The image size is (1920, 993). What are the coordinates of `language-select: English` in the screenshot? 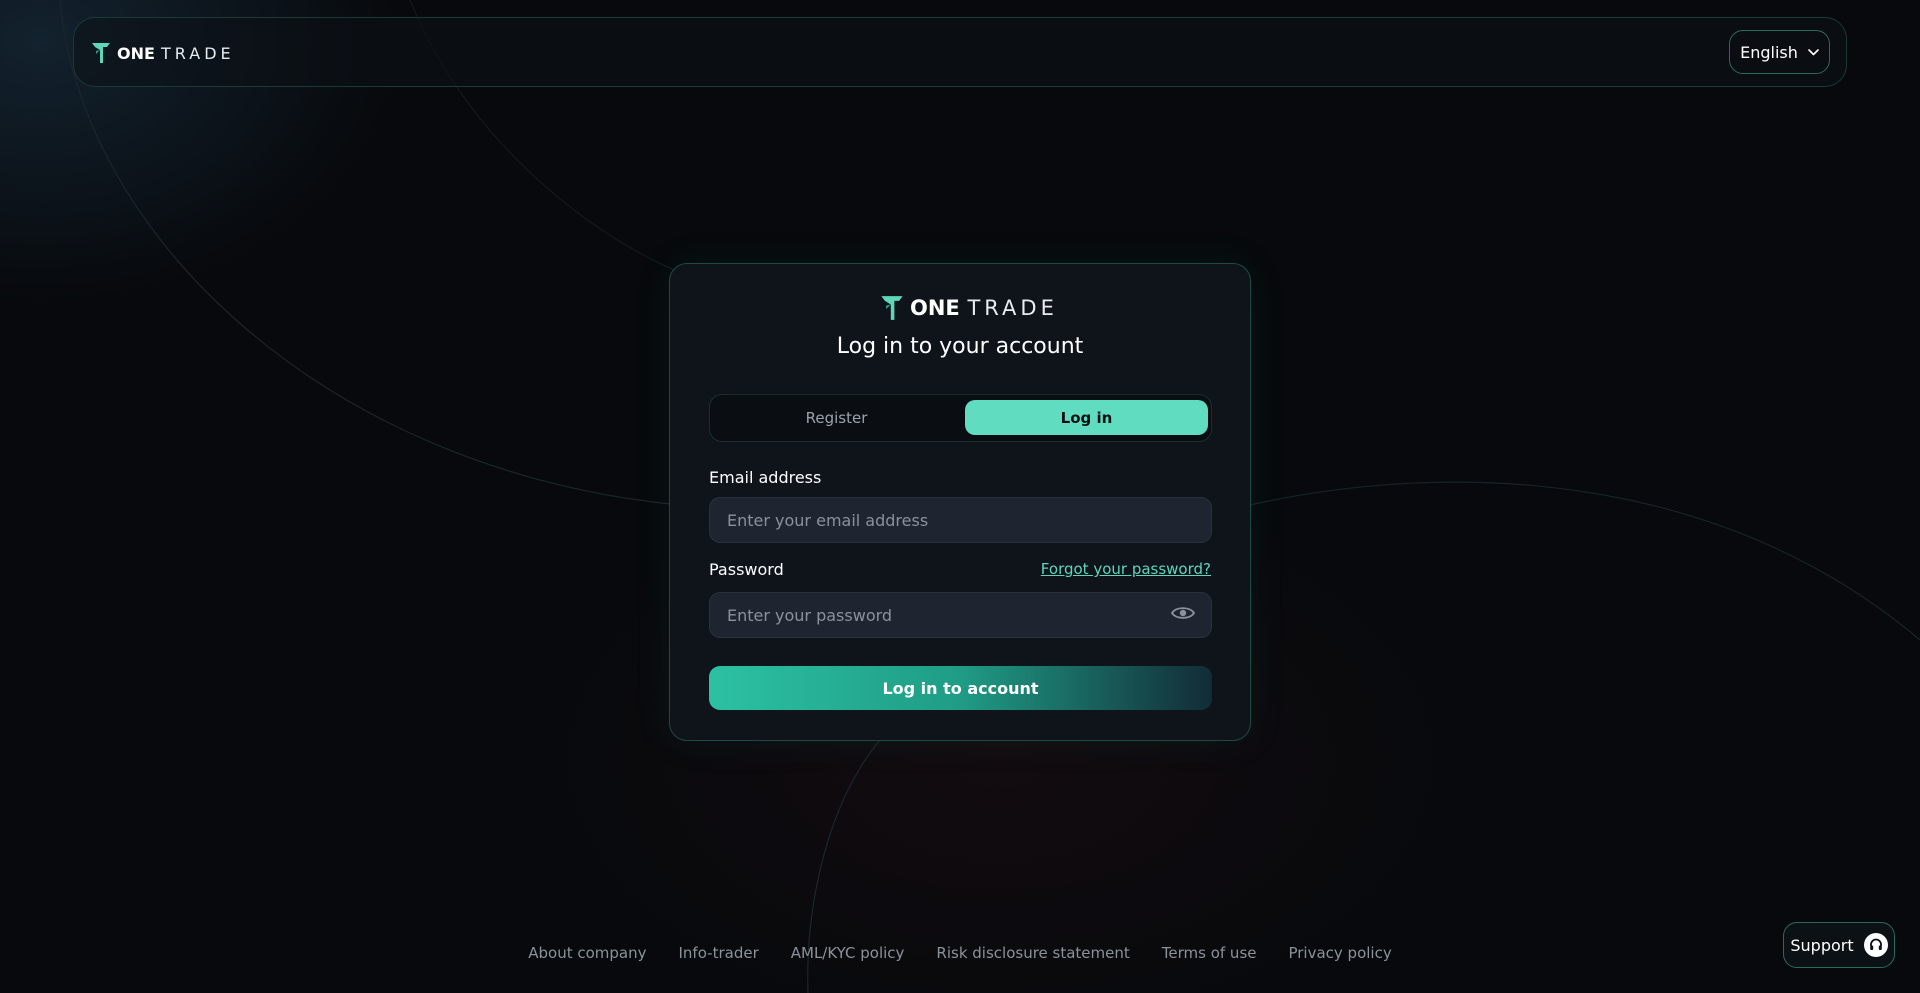 It's located at (1779, 52).